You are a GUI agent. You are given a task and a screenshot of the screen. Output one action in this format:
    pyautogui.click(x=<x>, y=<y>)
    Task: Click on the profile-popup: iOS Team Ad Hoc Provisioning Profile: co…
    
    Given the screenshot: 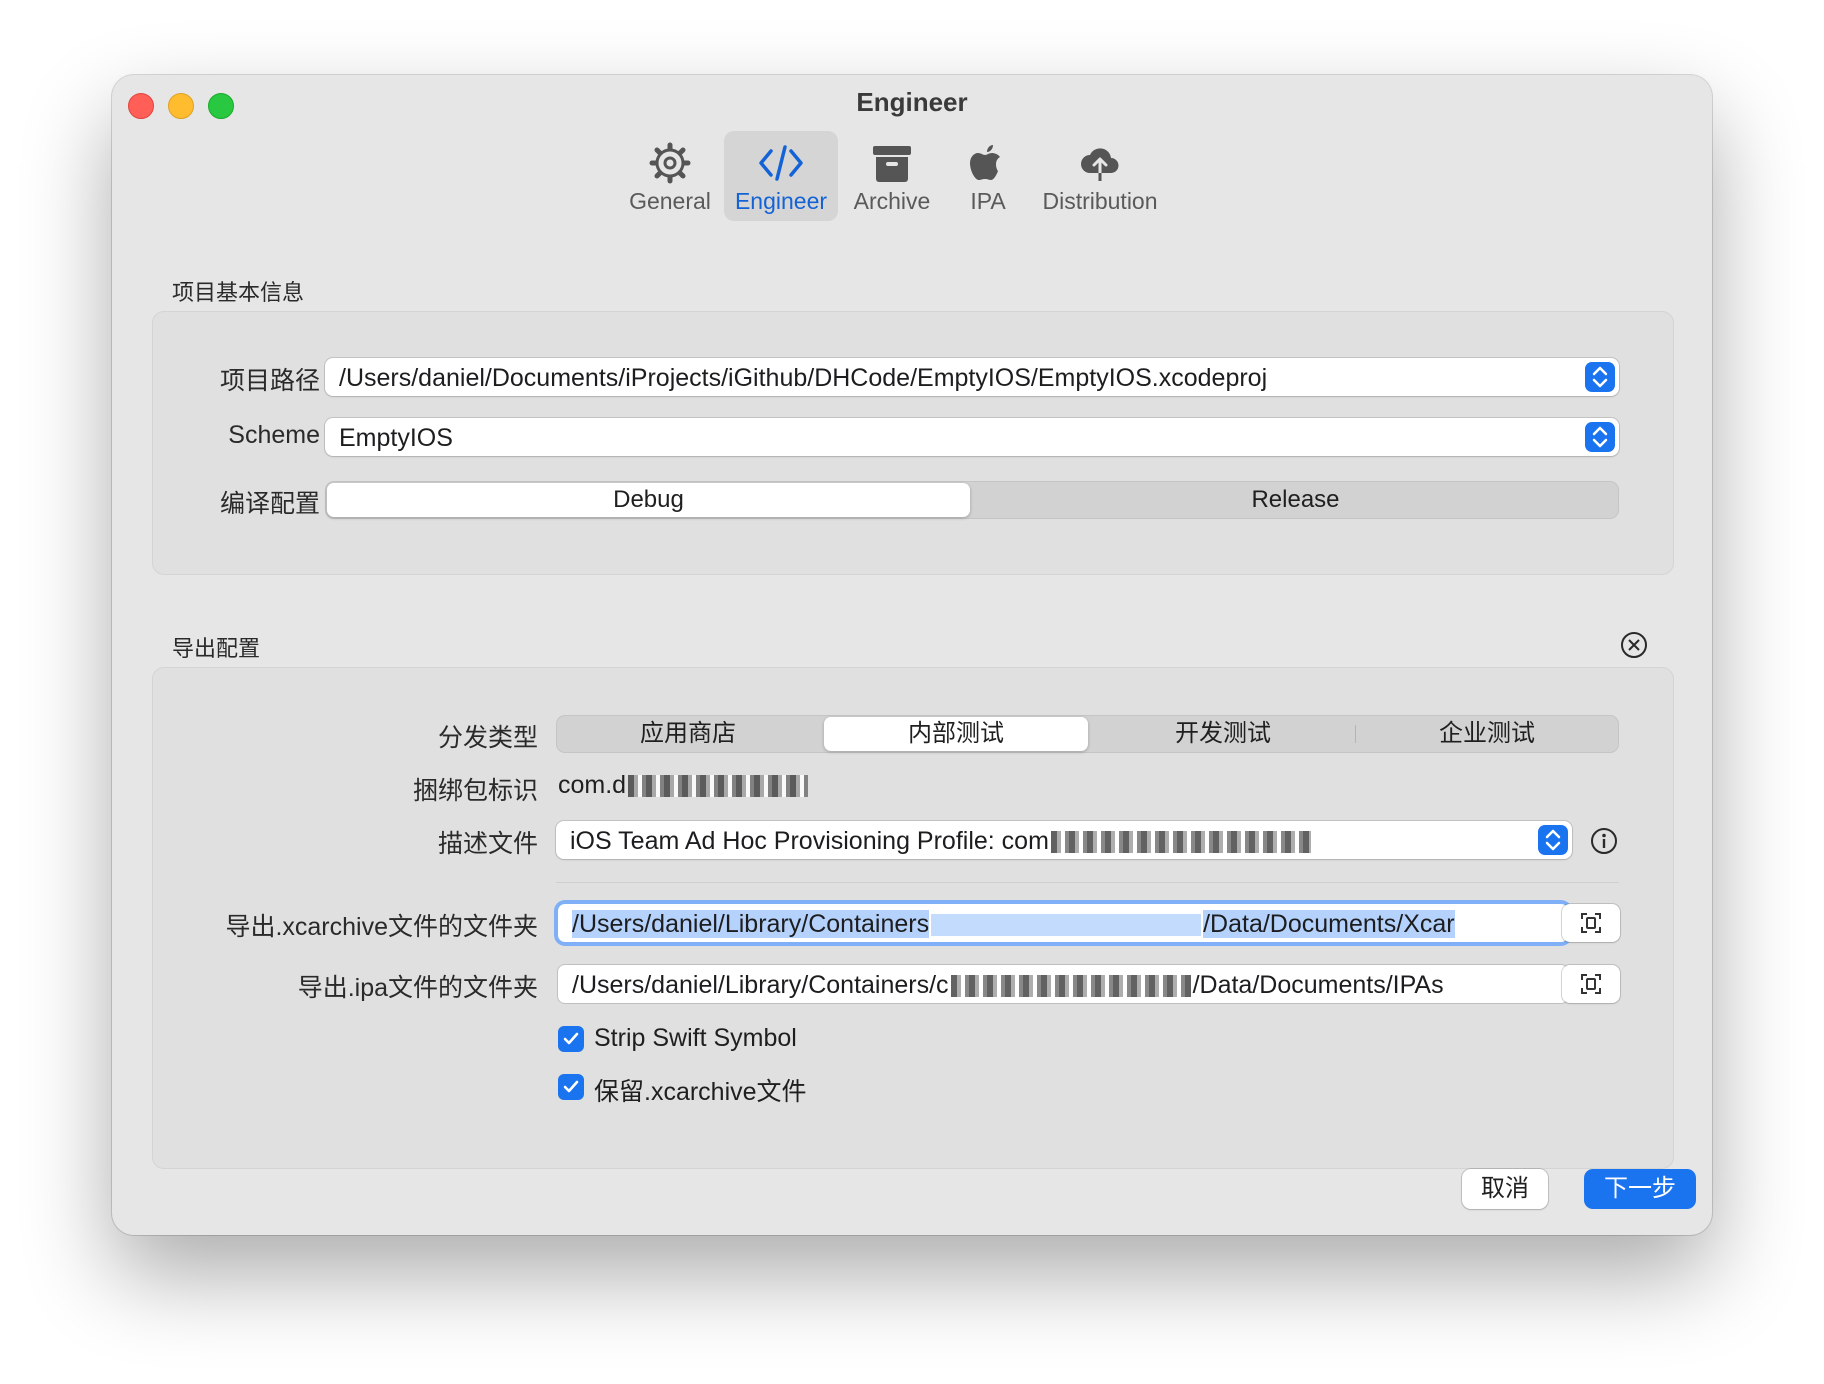 What is the action you would take?
    pyautogui.click(x=1064, y=840)
    